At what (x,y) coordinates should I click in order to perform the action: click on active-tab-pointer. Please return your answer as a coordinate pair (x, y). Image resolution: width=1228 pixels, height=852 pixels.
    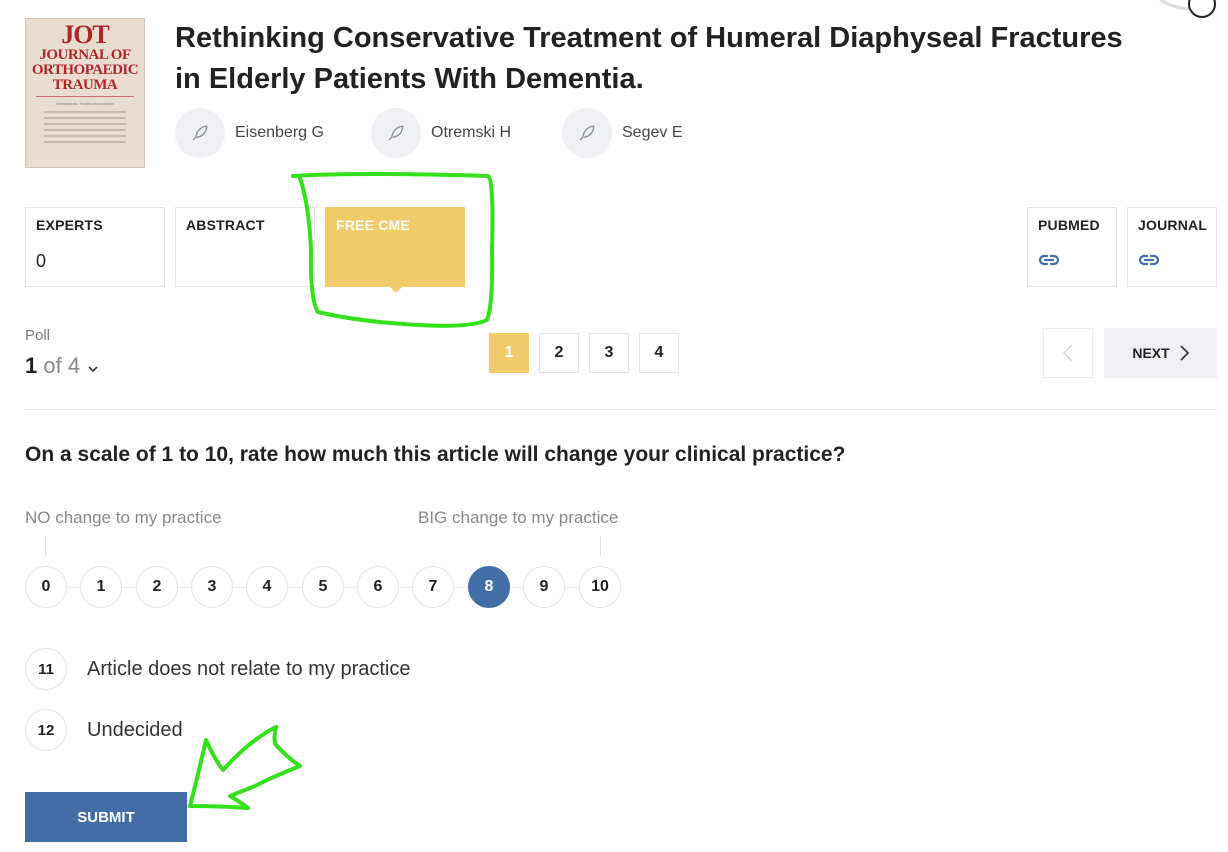
    Looking at the image, I should click on (396, 289).